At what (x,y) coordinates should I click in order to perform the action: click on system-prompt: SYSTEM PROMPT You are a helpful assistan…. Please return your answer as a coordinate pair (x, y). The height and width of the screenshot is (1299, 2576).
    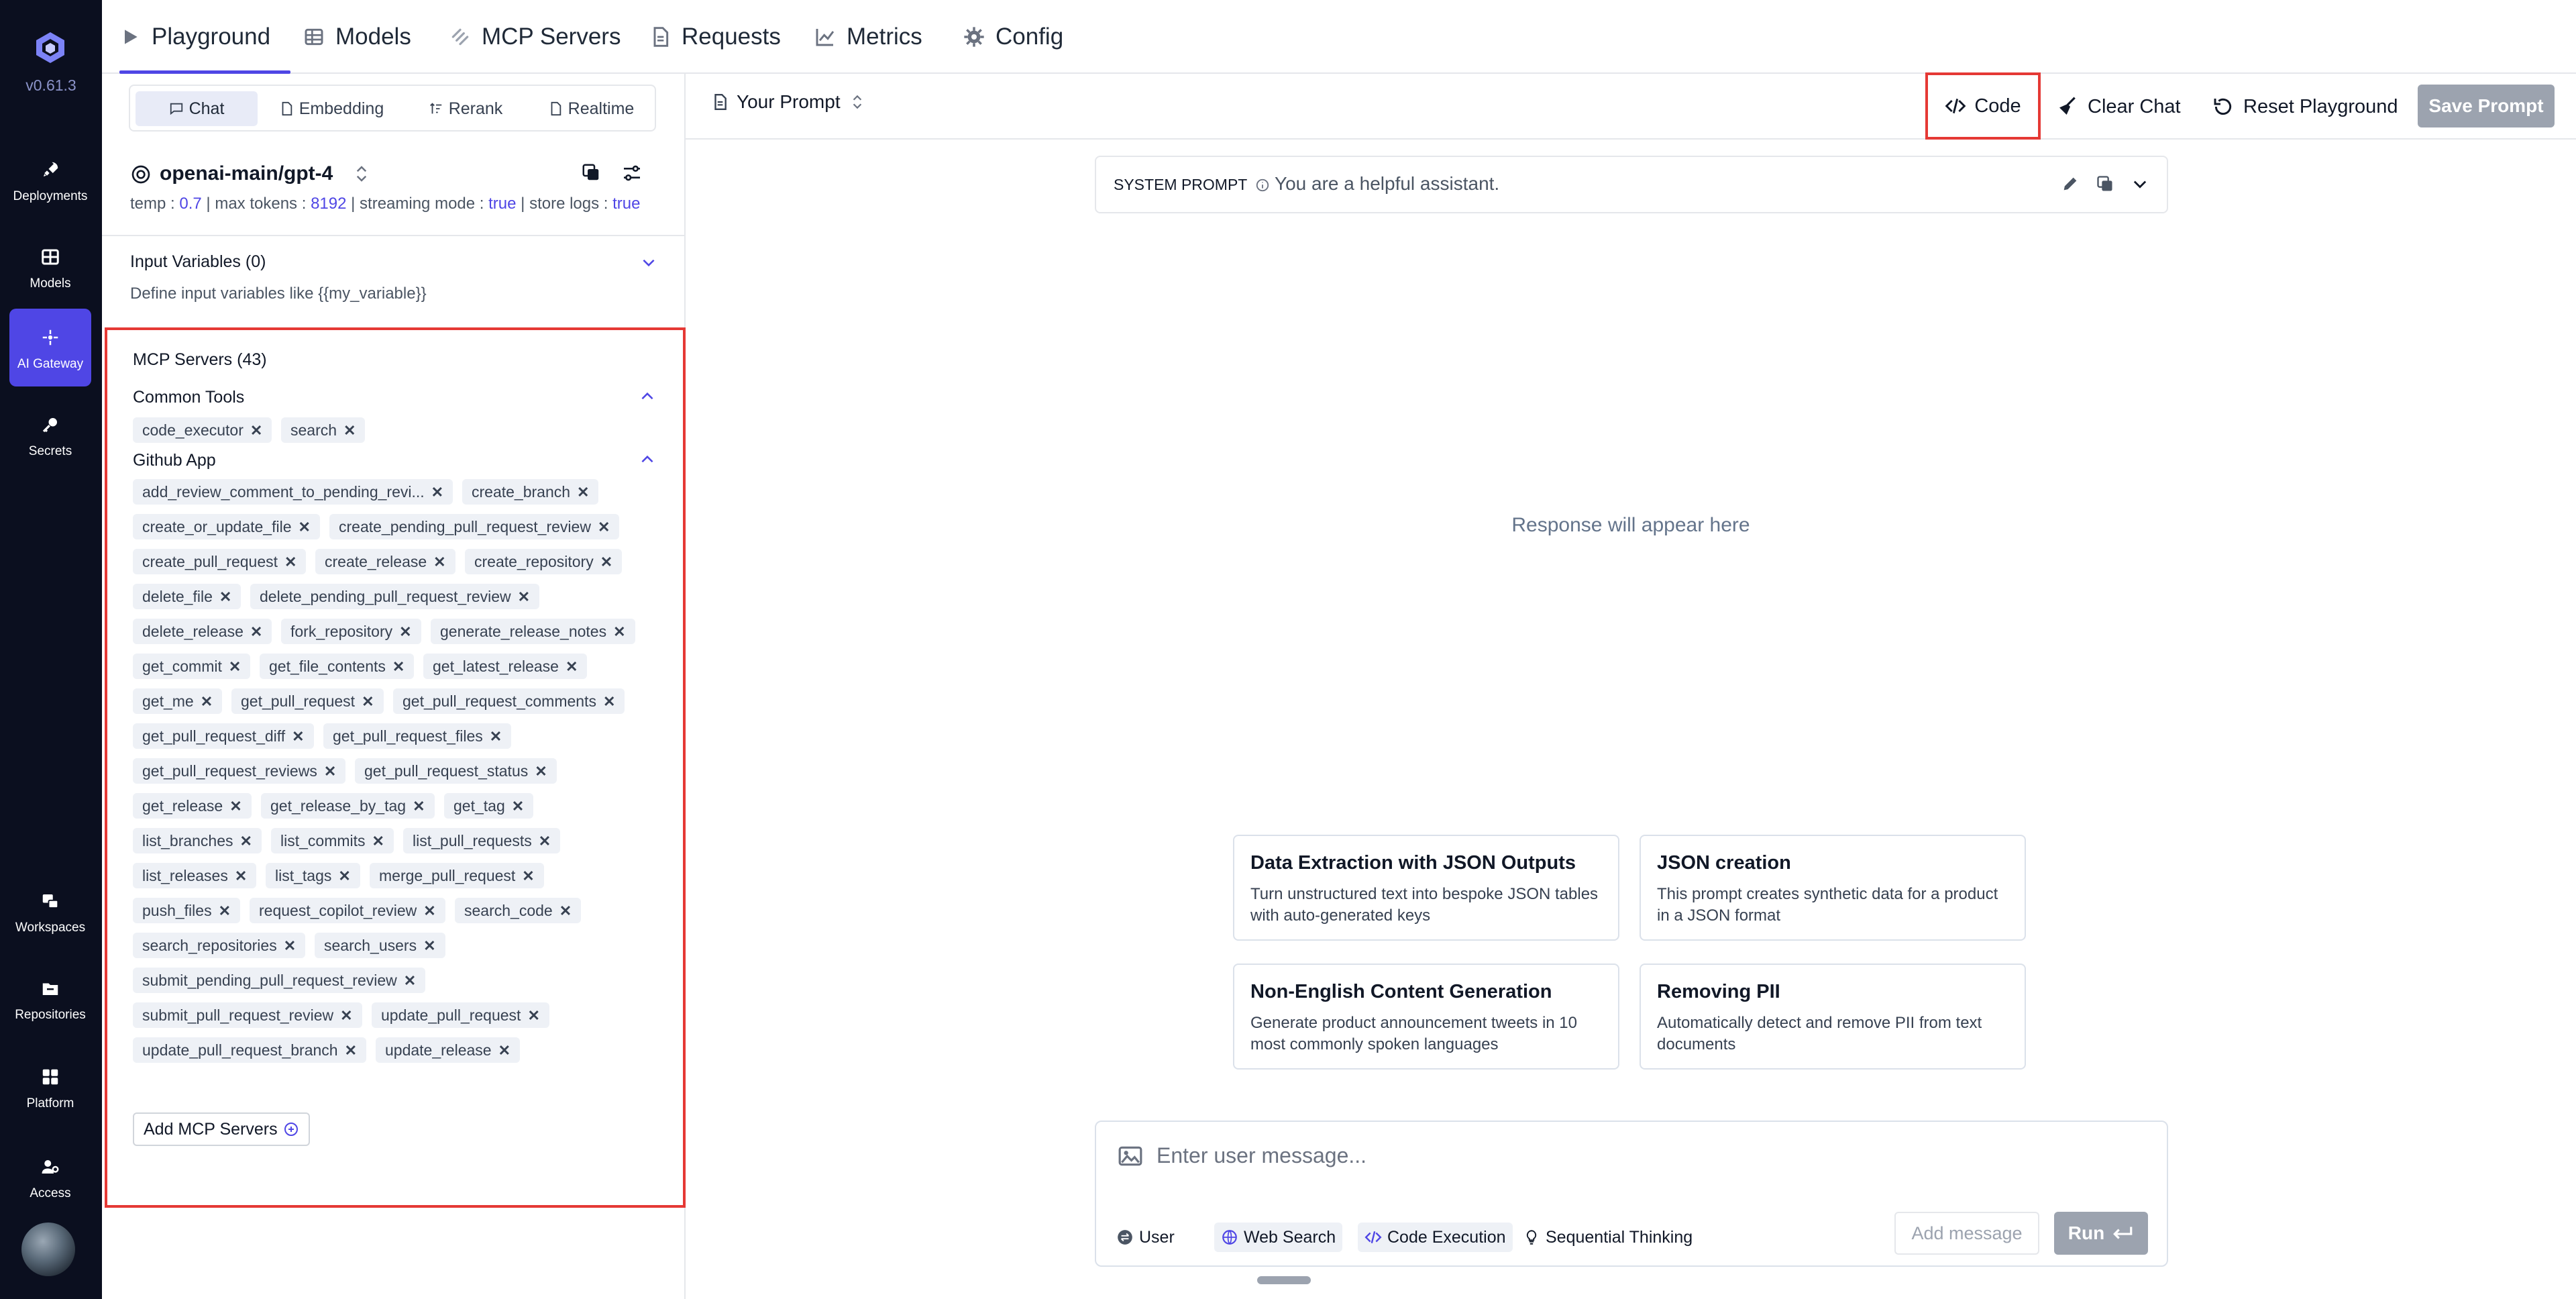
    Looking at the image, I should click on (1631, 184).